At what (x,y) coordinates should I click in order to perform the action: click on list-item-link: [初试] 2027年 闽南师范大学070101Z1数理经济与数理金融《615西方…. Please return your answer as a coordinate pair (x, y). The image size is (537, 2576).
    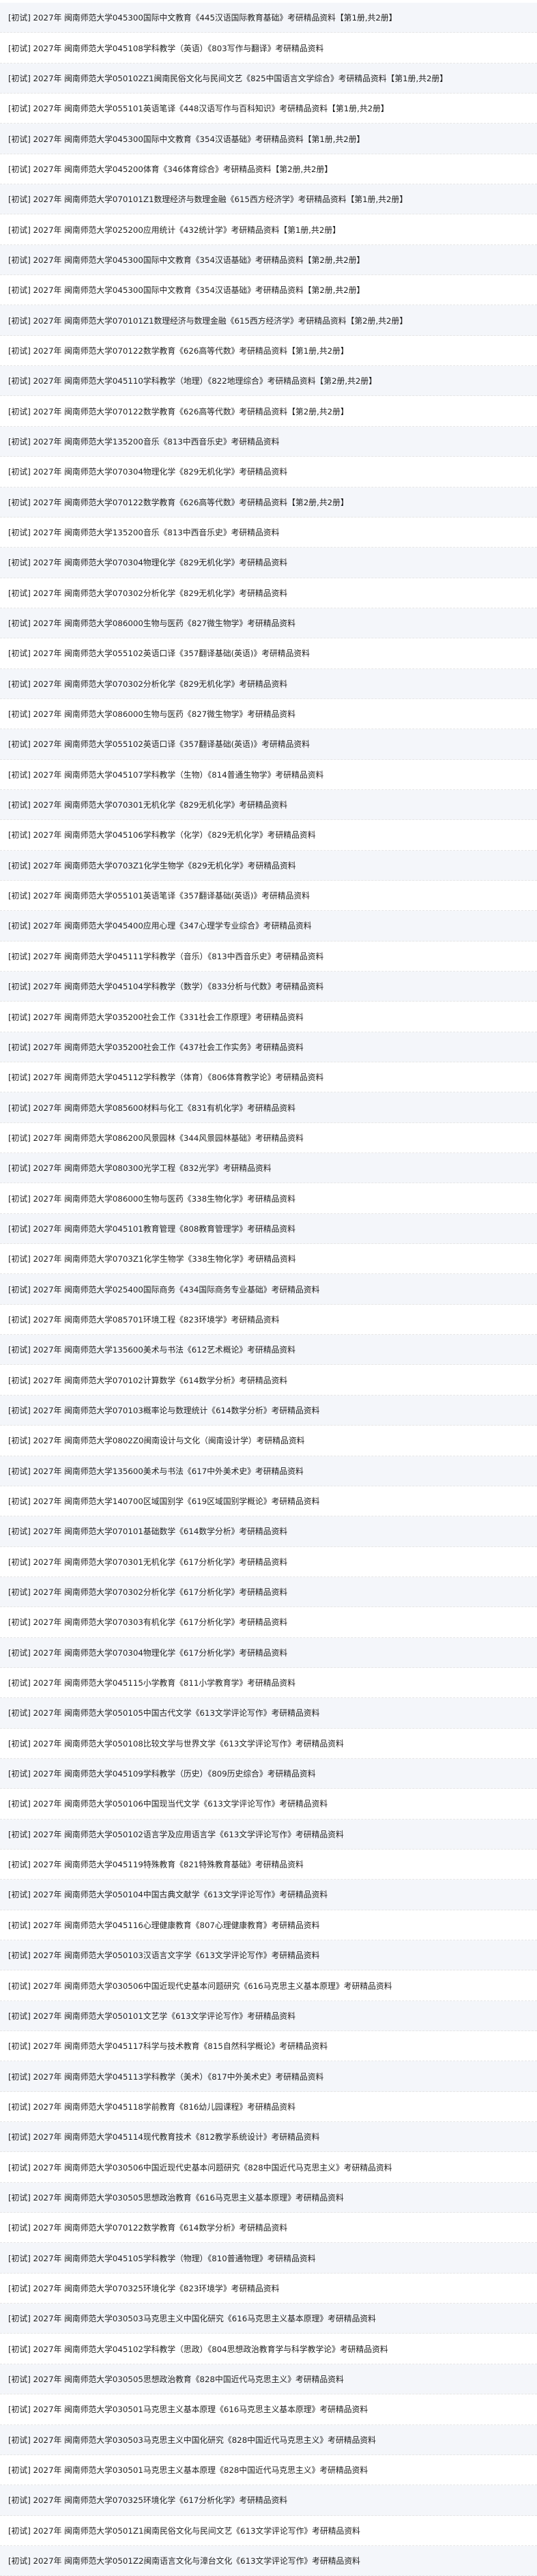
    Looking at the image, I should click on (207, 321).